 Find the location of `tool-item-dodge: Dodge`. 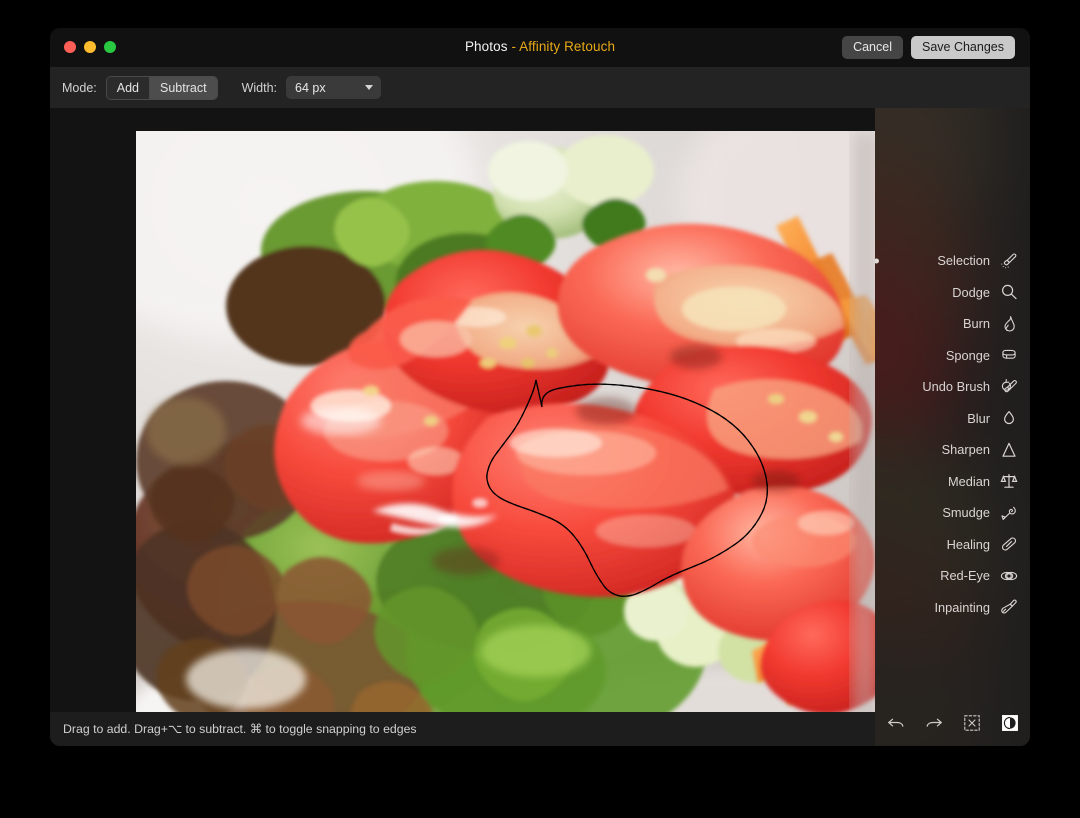

tool-item-dodge: Dodge is located at coordinates (952, 293).